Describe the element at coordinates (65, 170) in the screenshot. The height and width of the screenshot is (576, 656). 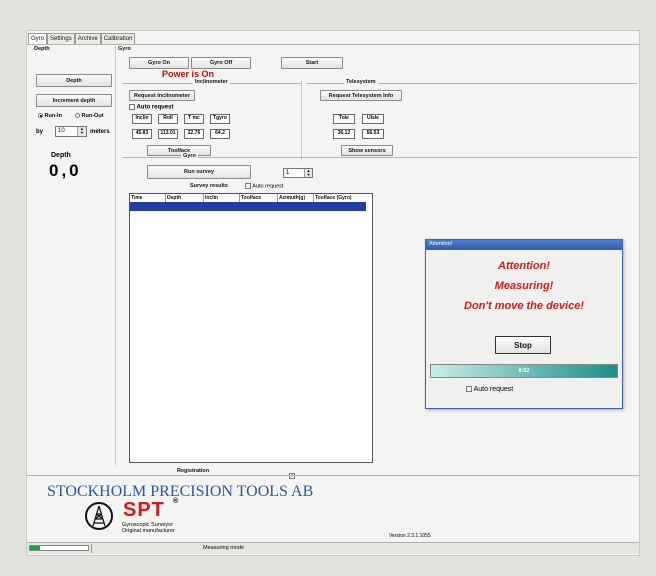
I see `depth-value: 0,0` at that location.